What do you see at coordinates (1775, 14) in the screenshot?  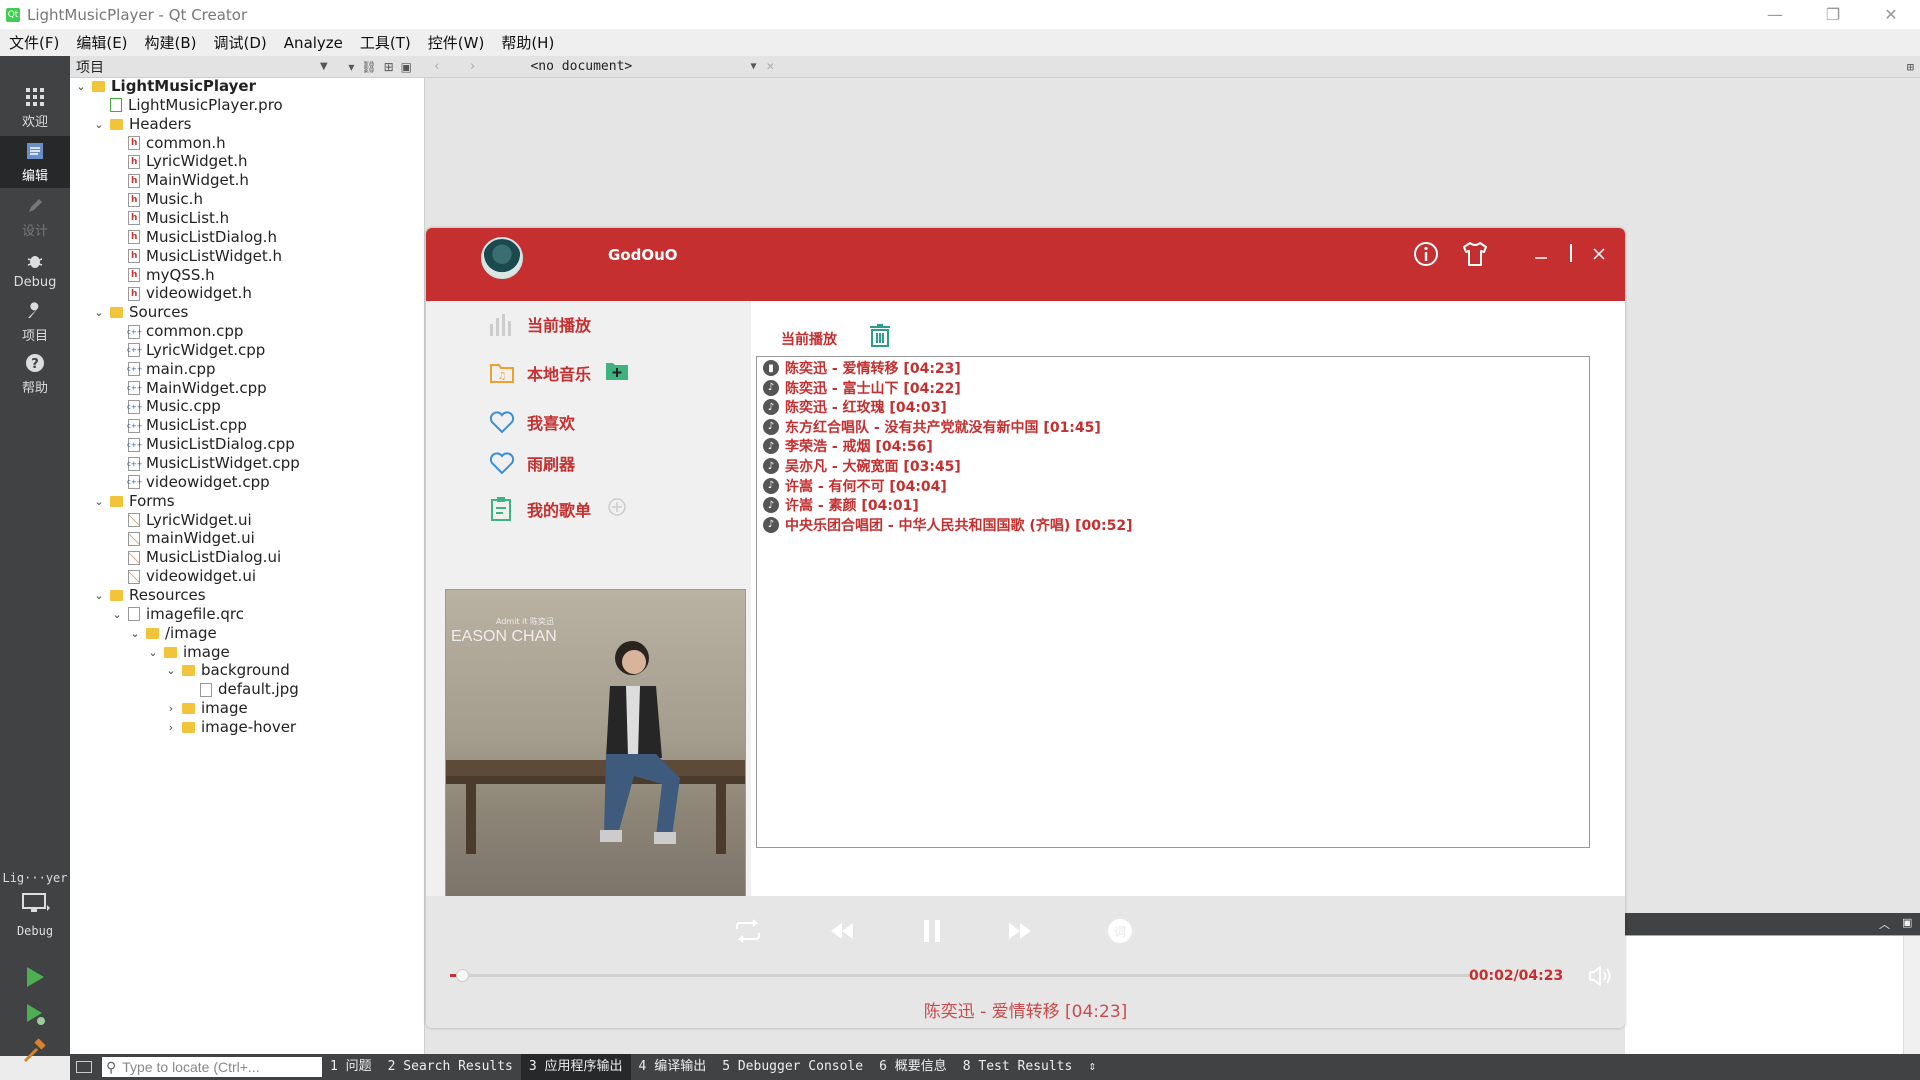 I see `minimize-button: —` at bounding box center [1775, 14].